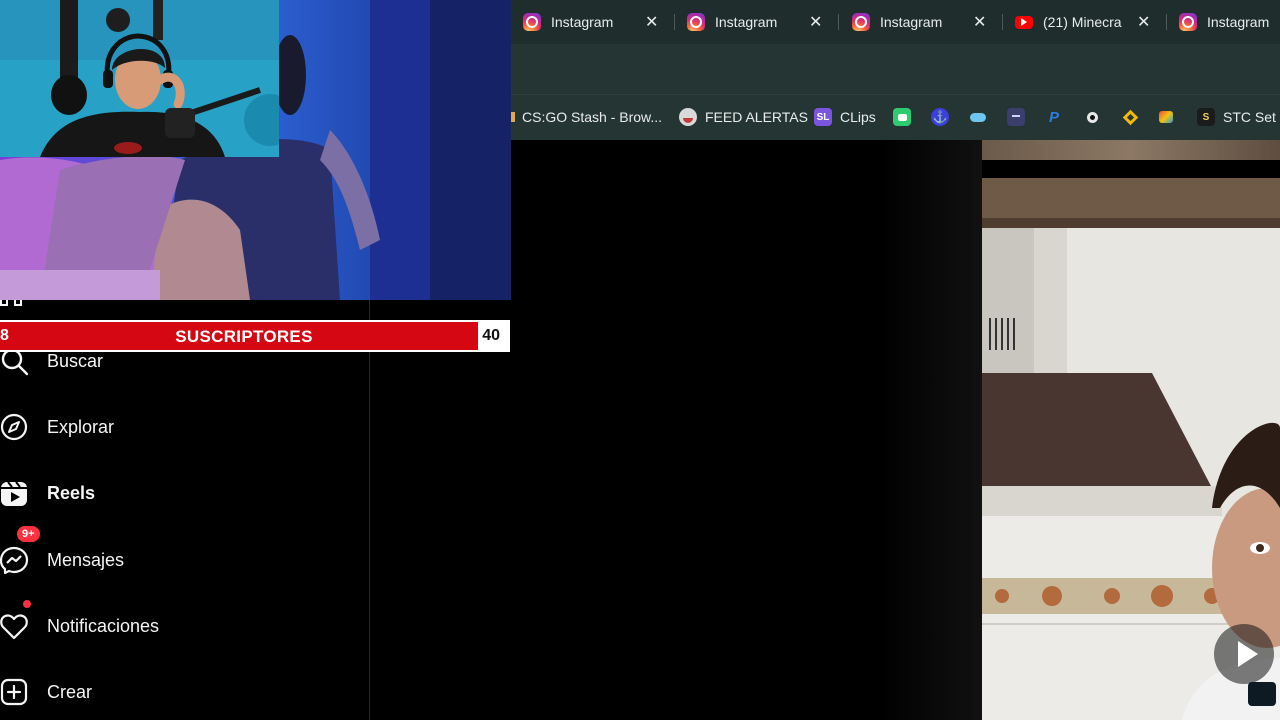 Image resolution: width=1280 pixels, height=720 pixels. What do you see at coordinates (902, 117) in the screenshot?
I see `bookmark-green-icon` at bounding box center [902, 117].